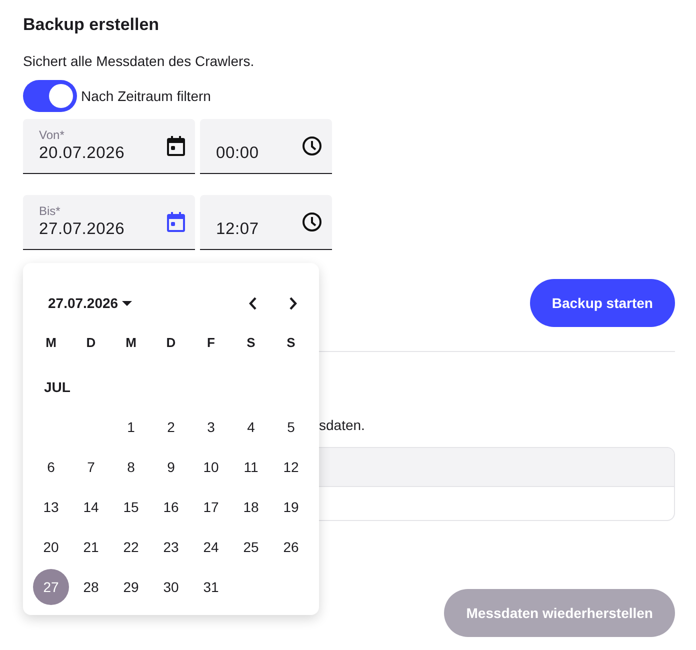 The height and width of the screenshot is (650, 696). Describe the element at coordinates (266, 222) in the screenshot. I see `time-field: 12:07` at that location.